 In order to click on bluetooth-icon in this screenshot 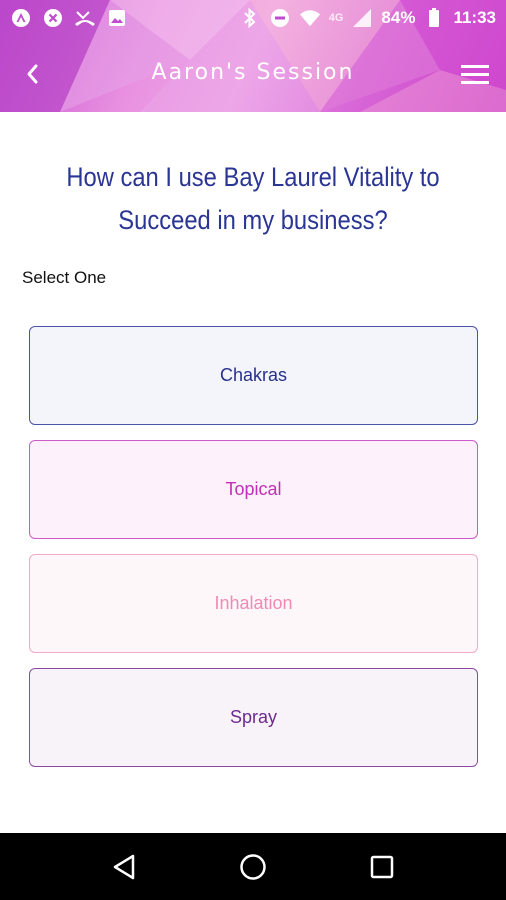, I will do `click(250, 18)`.